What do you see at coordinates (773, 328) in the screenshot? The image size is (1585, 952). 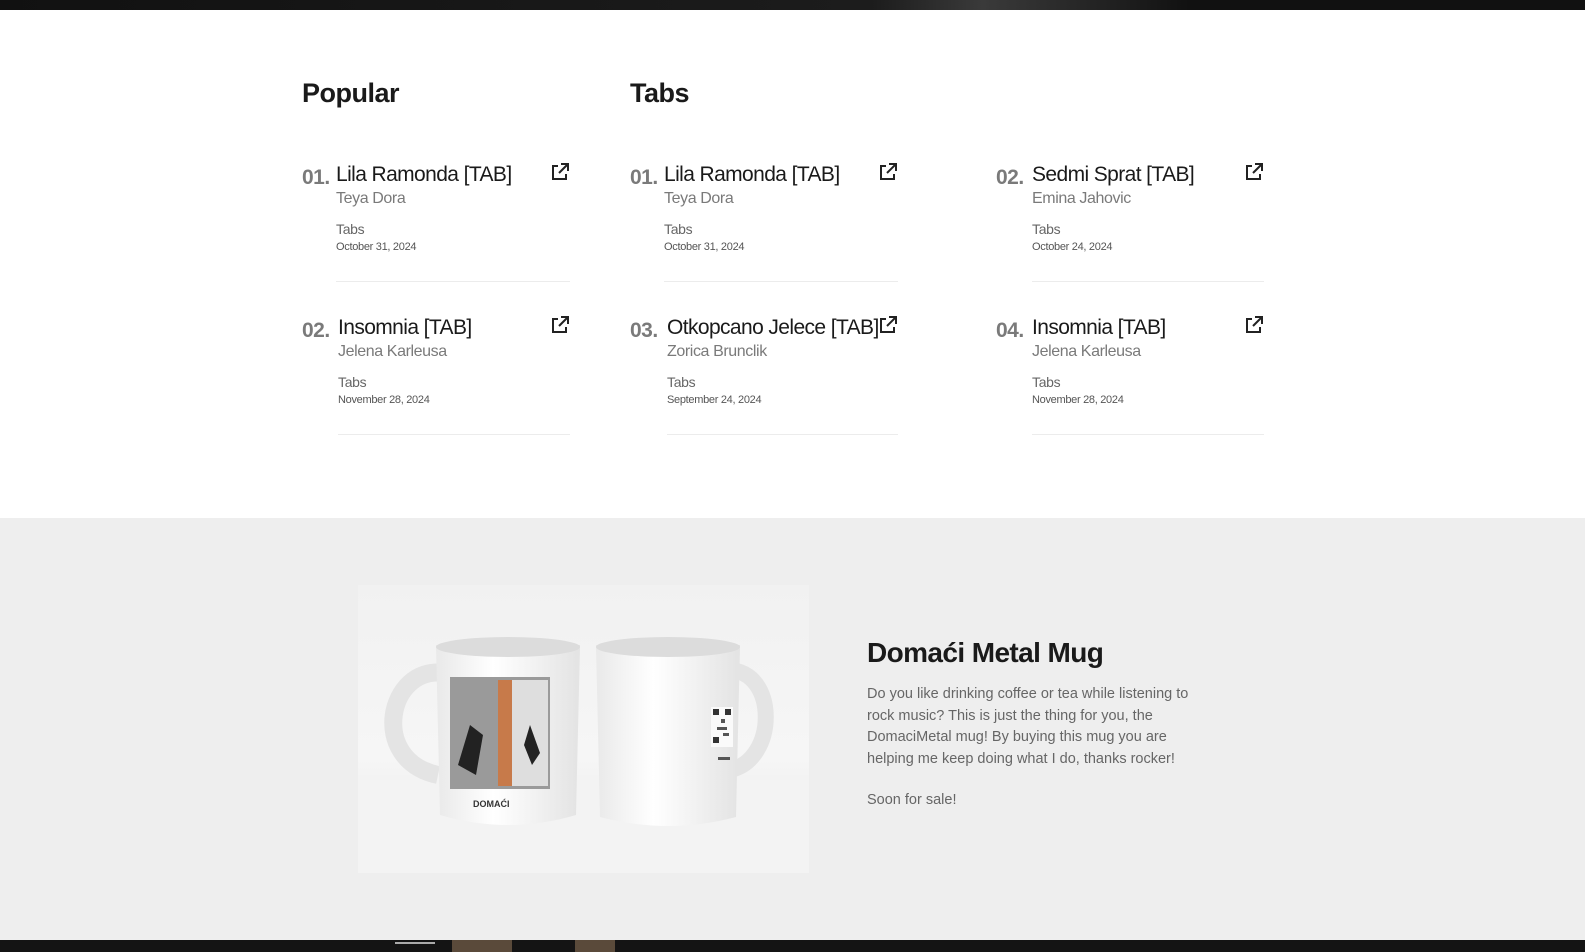 I see `item-title: Otkopcano Jelece [TAB]` at bounding box center [773, 328].